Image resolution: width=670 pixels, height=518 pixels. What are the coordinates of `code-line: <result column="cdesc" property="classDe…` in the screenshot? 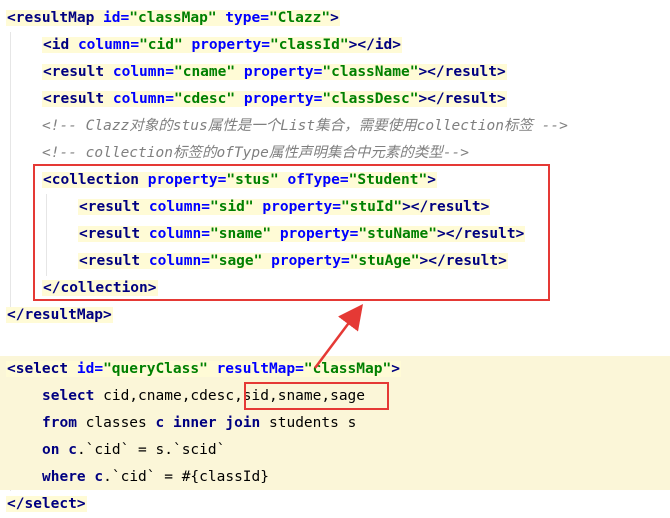 It's located at (274, 99).